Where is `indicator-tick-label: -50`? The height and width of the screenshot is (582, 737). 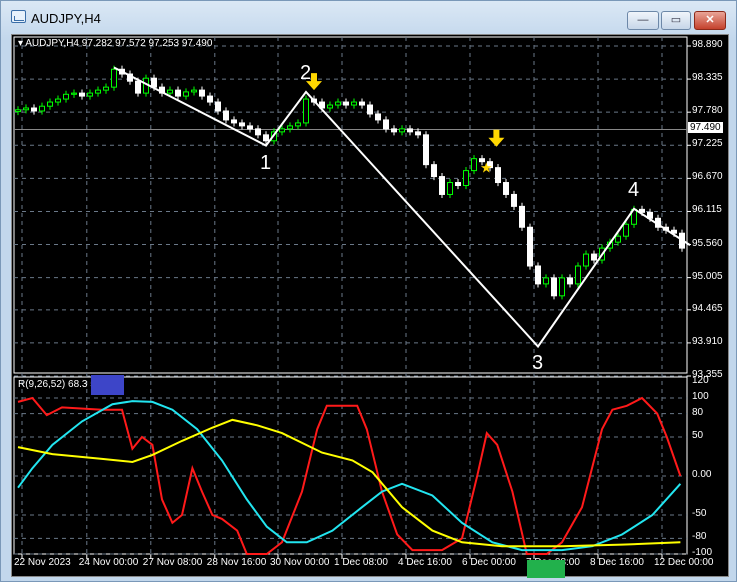 indicator-tick-label: -50 is located at coordinates (699, 513).